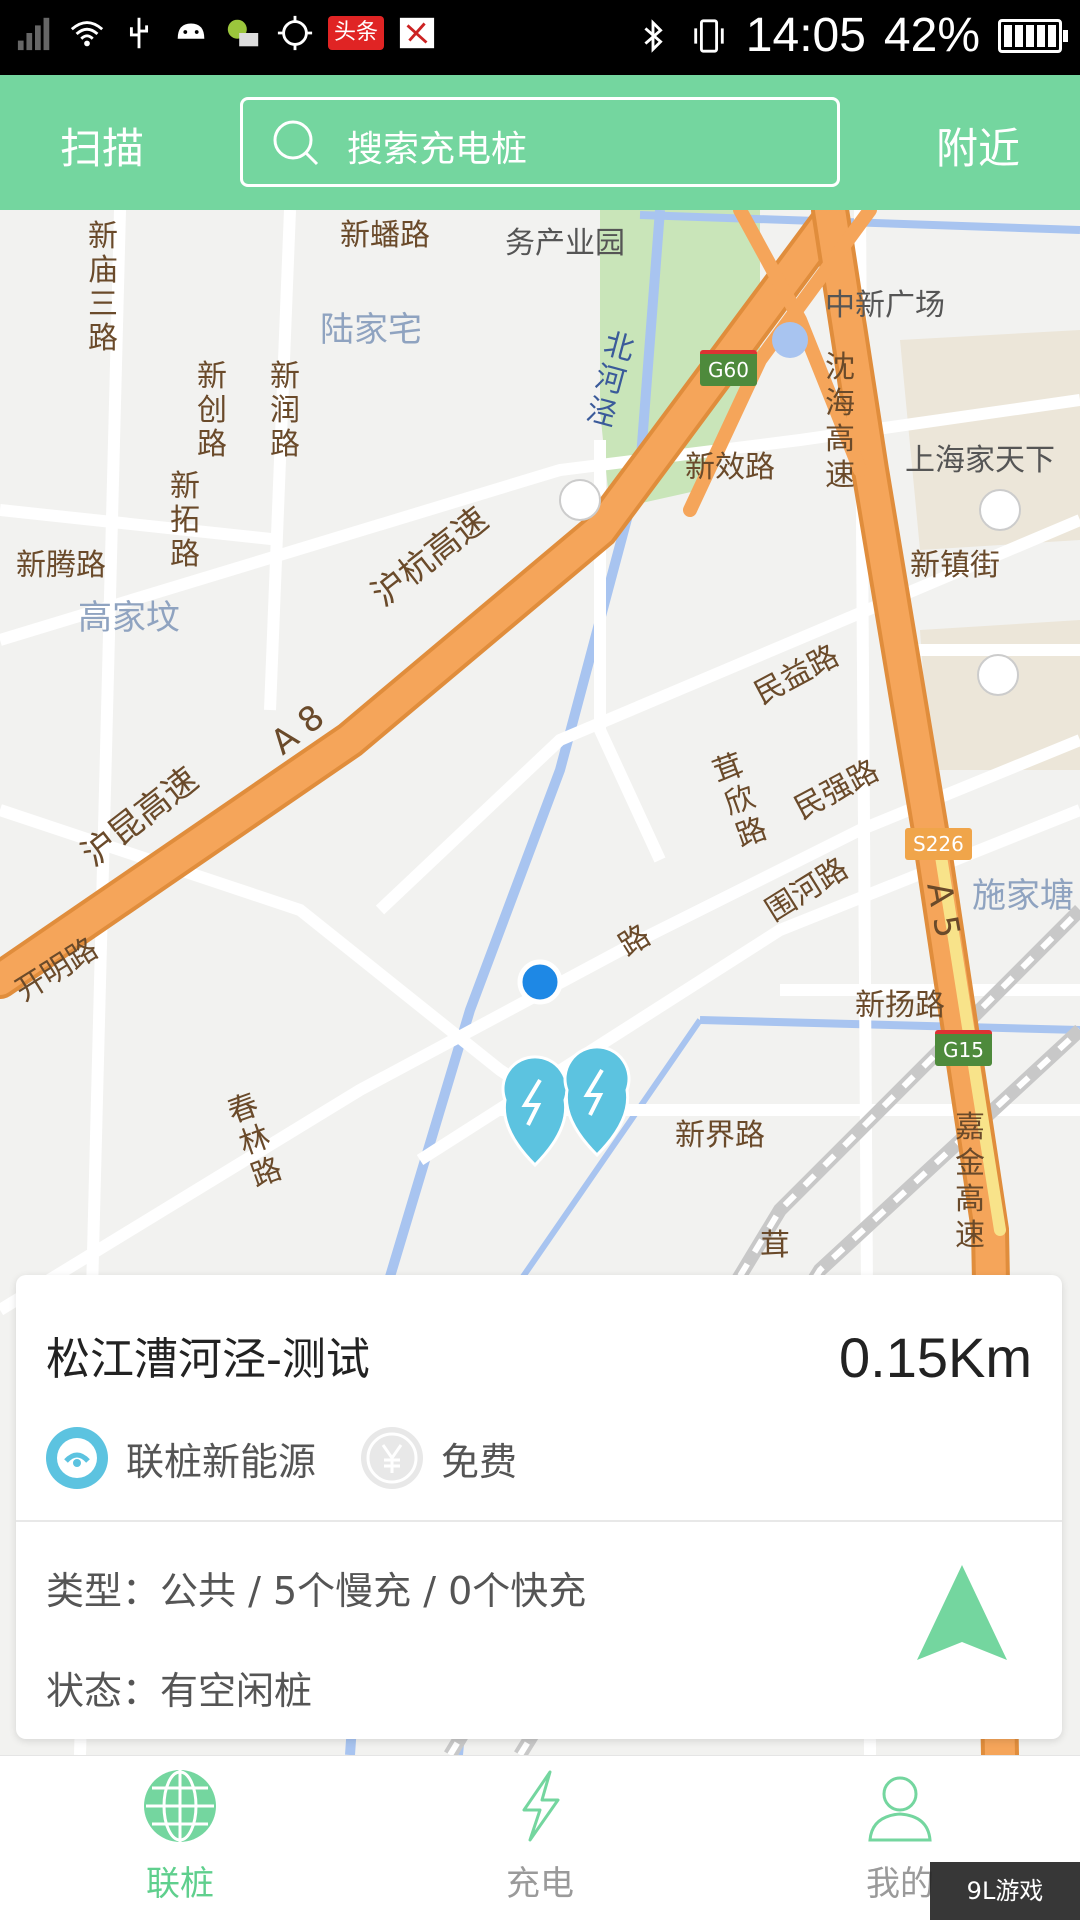 This screenshot has width=1080, height=1921. What do you see at coordinates (191, 31) in the screenshot?
I see `android-icon` at bounding box center [191, 31].